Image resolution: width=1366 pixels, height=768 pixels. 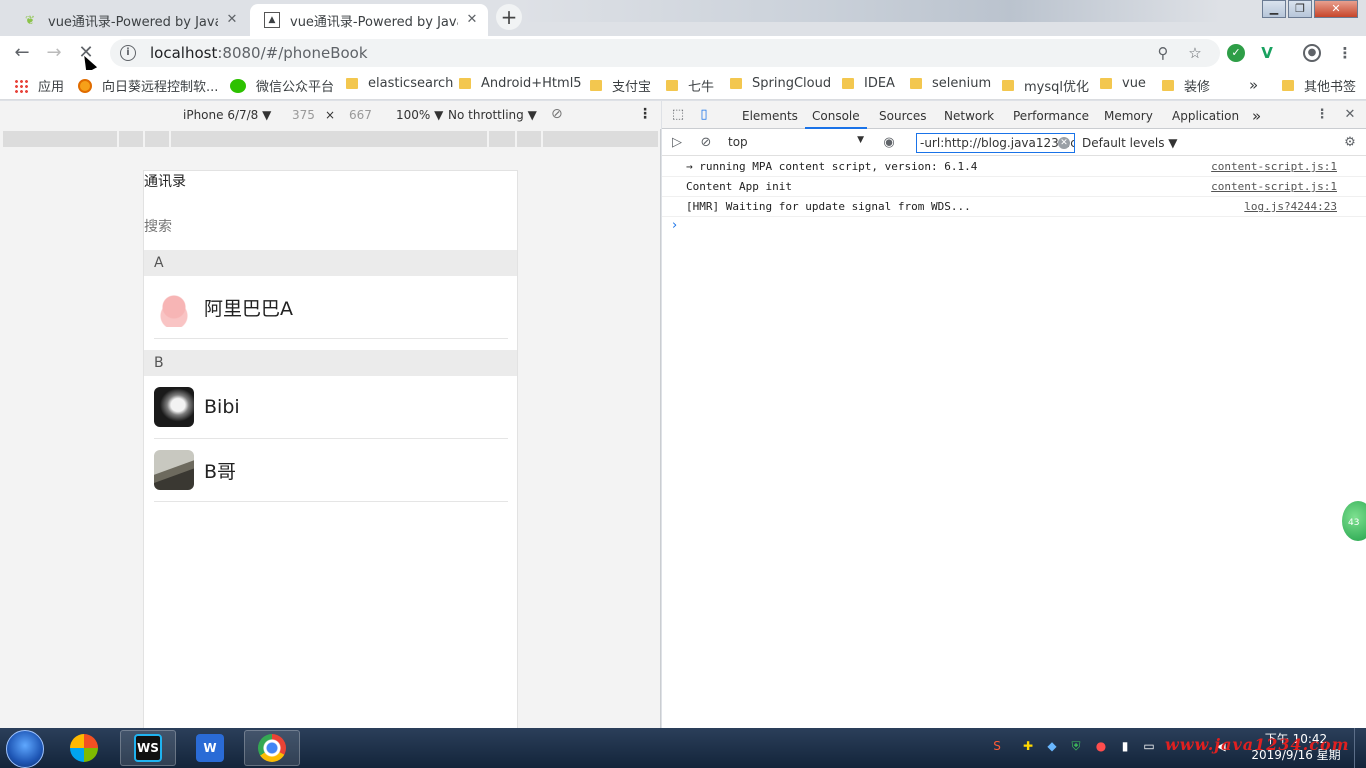 What do you see at coordinates (1101, 746) in the screenshot?
I see `tray-360-icon: ●` at bounding box center [1101, 746].